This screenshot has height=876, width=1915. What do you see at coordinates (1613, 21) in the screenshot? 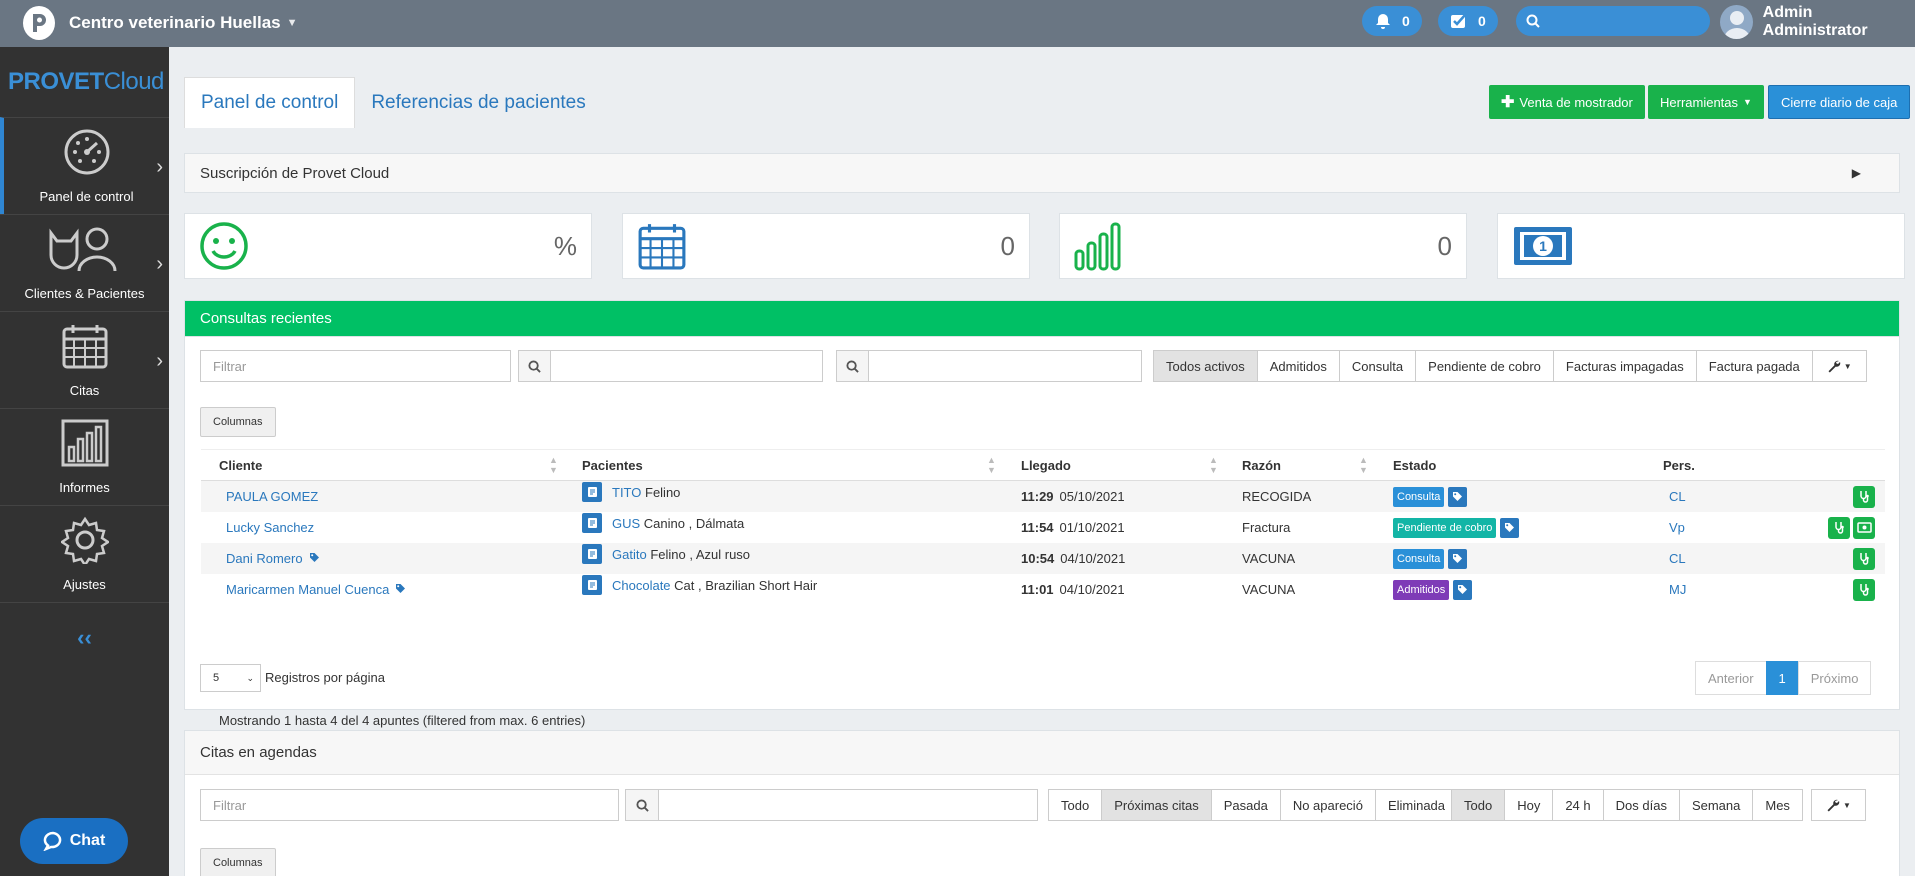
I see `global-search-input` at bounding box center [1613, 21].